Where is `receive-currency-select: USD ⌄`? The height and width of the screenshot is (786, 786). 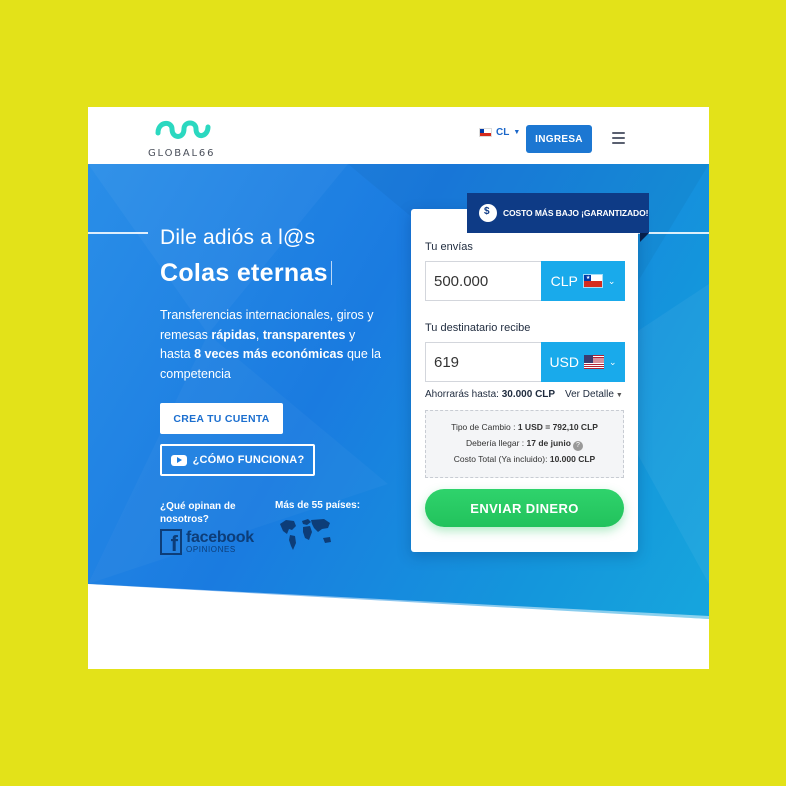
receive-currency-select: USD ⌄ is located at coordinates (583, 362).